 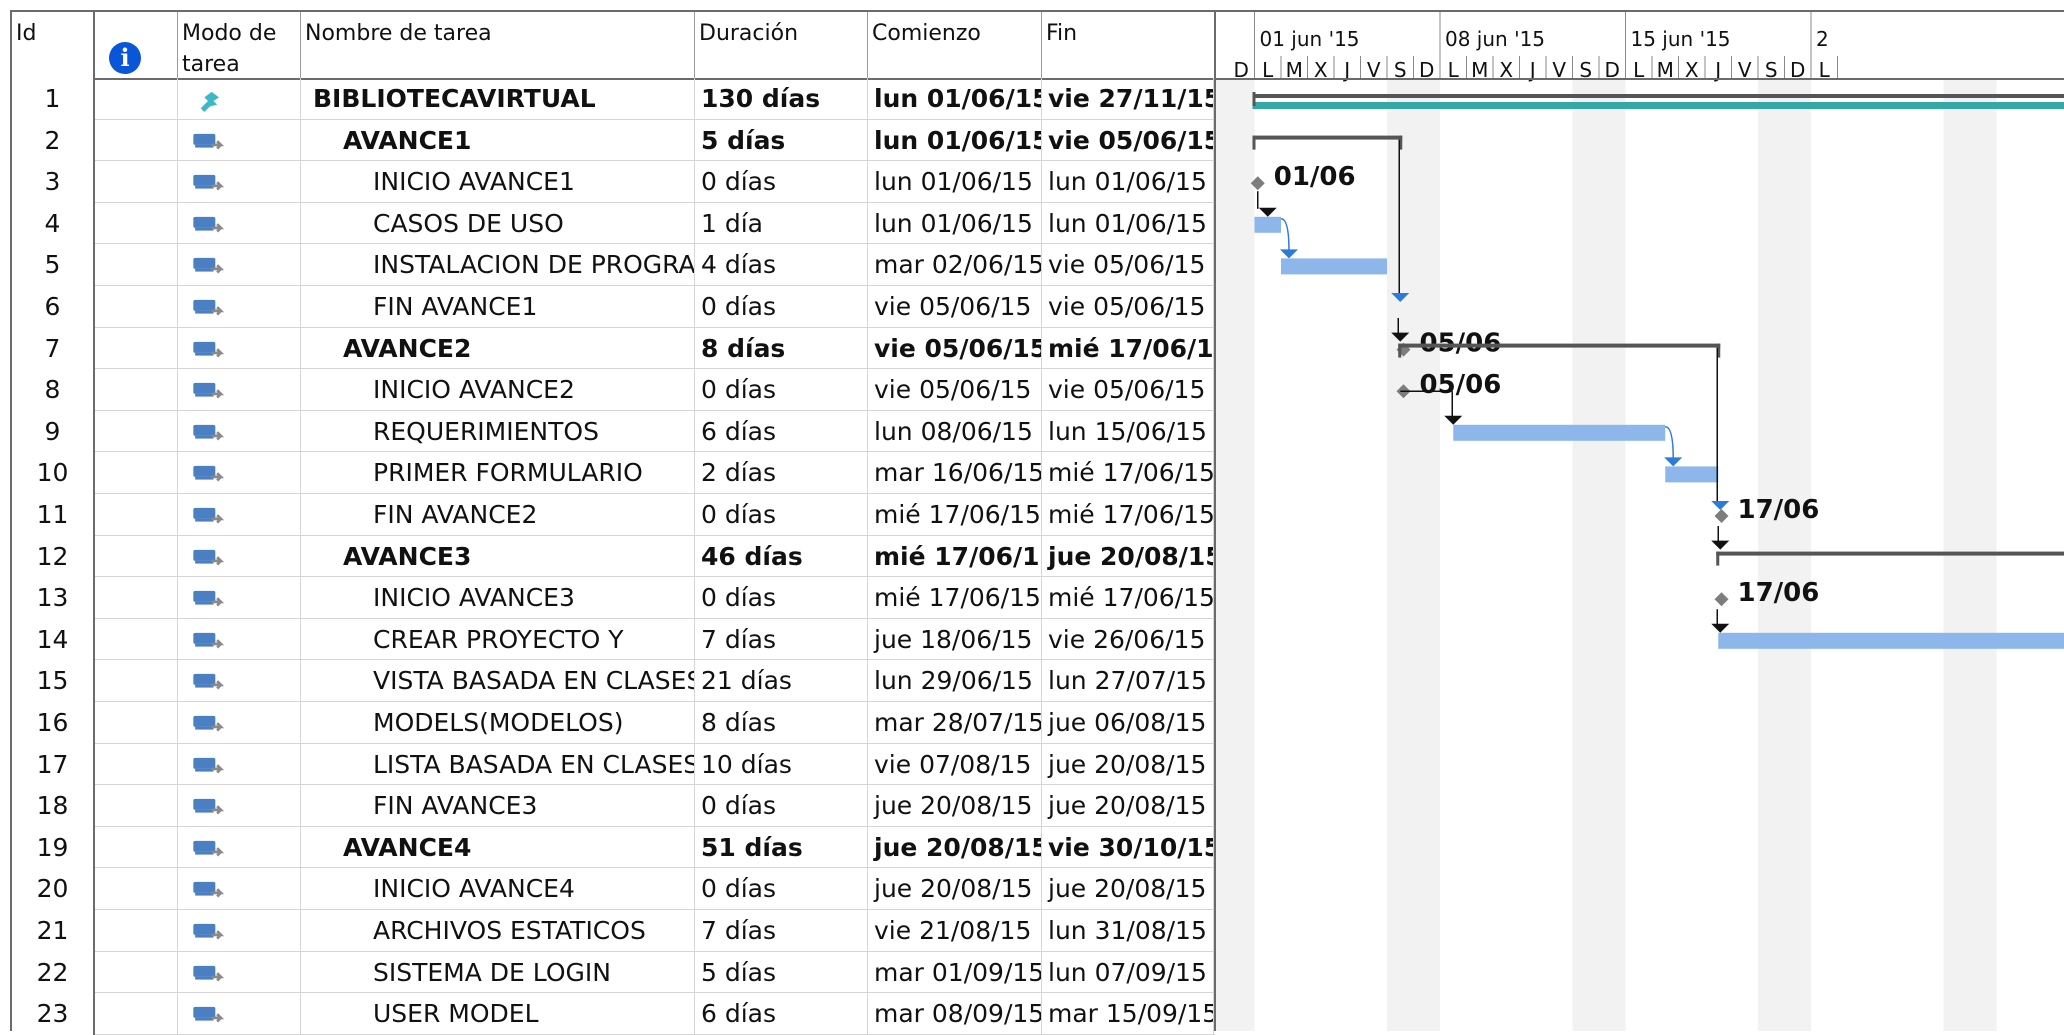 I want to click on row-id: 6, so click(x=53, y=307).